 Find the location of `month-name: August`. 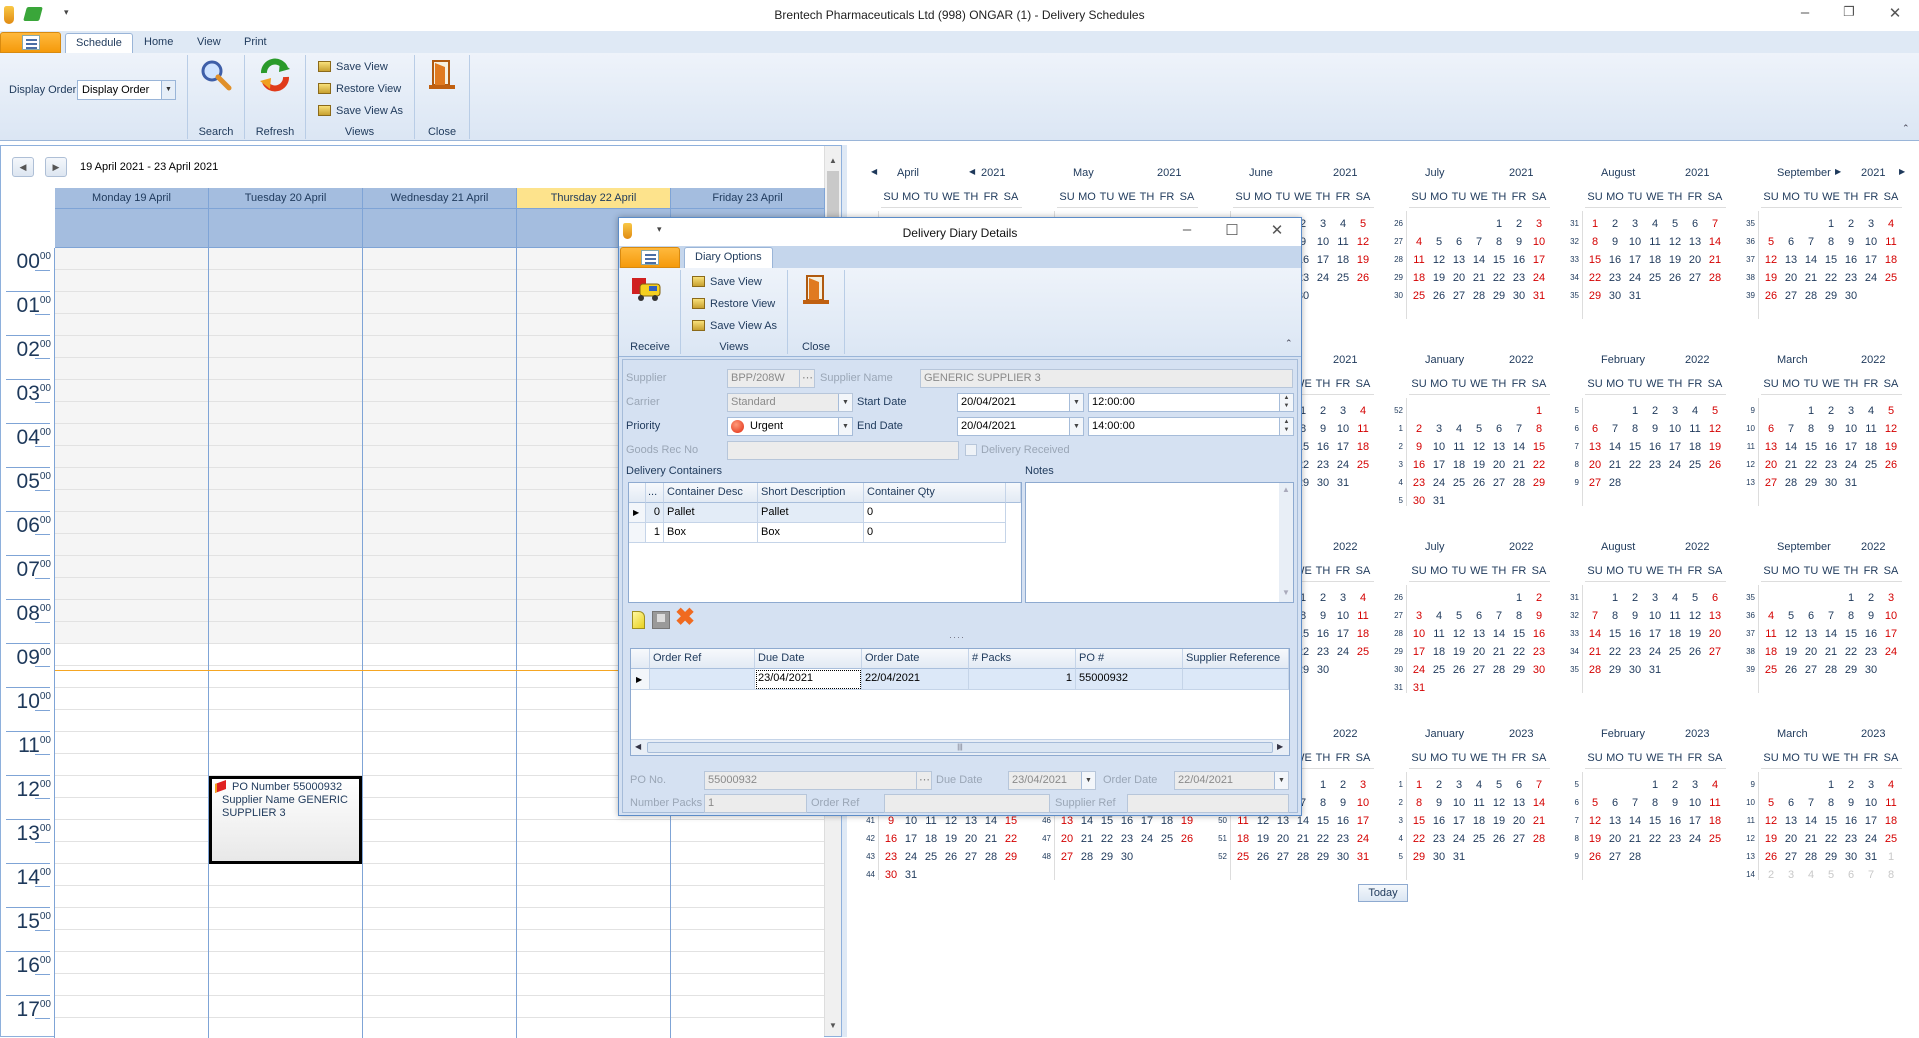

month-name: August is located at coordinates (1618, 547).